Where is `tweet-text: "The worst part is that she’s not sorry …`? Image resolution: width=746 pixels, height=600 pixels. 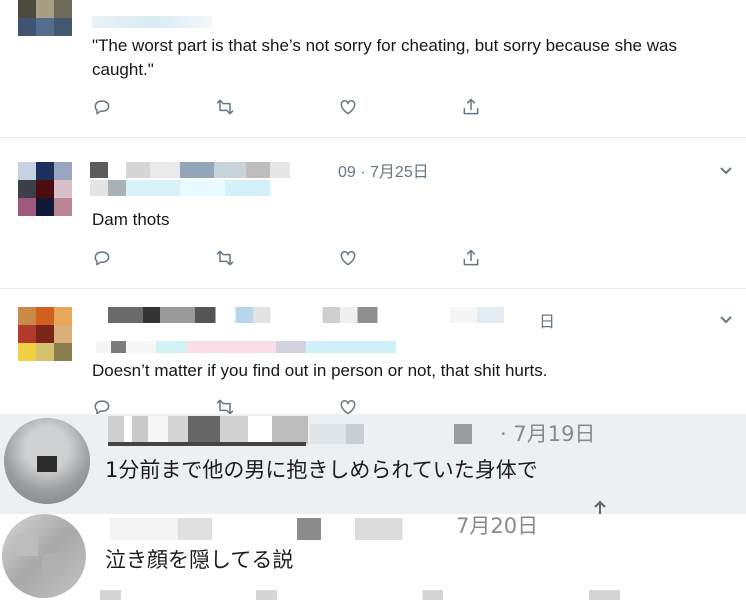 tweet-text: "The worst part is that she’s not sorry … is located at coordinates (384, 57).